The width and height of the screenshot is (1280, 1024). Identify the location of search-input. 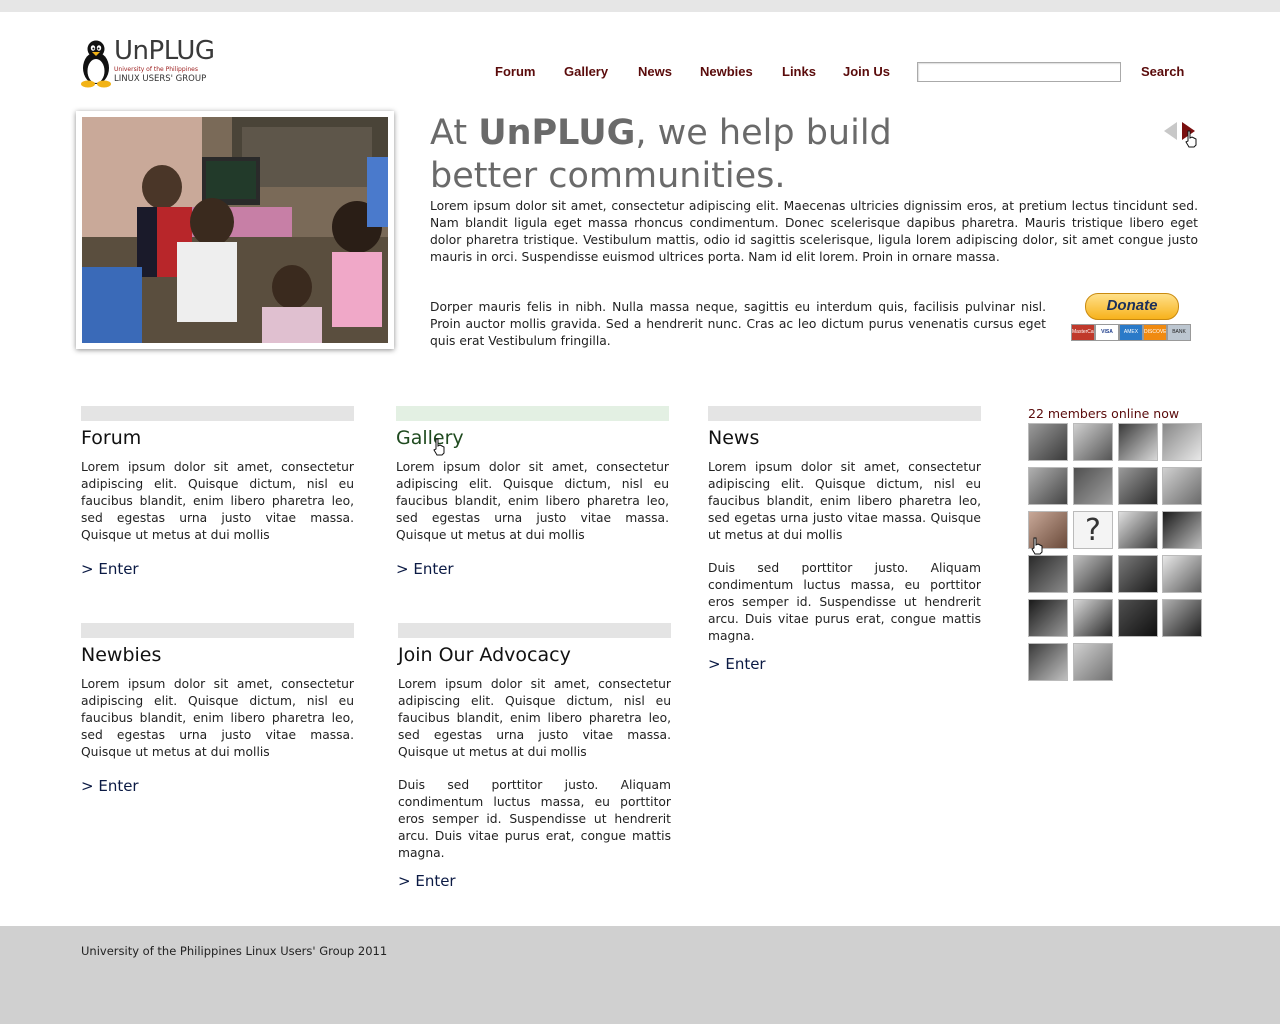
(1019, 72).